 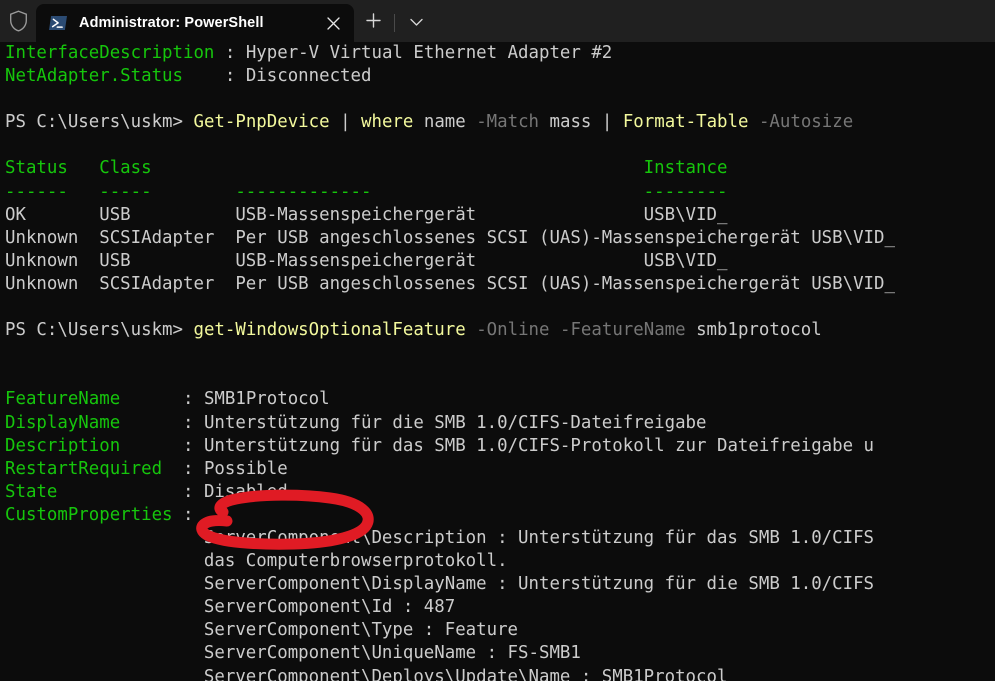 What do you see at coordinates (94, 76) in the screenshot?
I see `terminal-text: NetAdapter.Status` at bounding box center [94, 76].